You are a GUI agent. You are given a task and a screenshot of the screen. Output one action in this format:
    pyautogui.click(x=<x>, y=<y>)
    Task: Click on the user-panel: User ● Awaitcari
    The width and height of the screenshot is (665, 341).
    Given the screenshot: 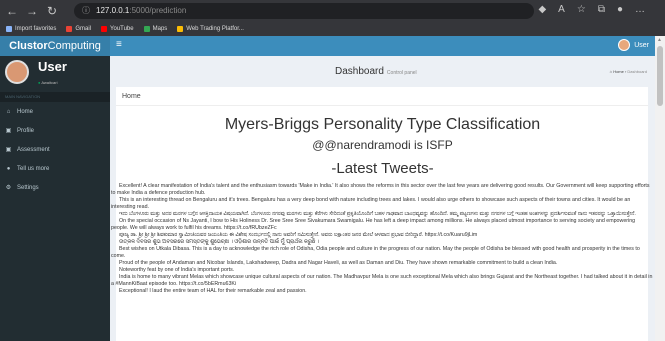 What is the action you would take?
    pyautogui.click(x=55, y=74)
    